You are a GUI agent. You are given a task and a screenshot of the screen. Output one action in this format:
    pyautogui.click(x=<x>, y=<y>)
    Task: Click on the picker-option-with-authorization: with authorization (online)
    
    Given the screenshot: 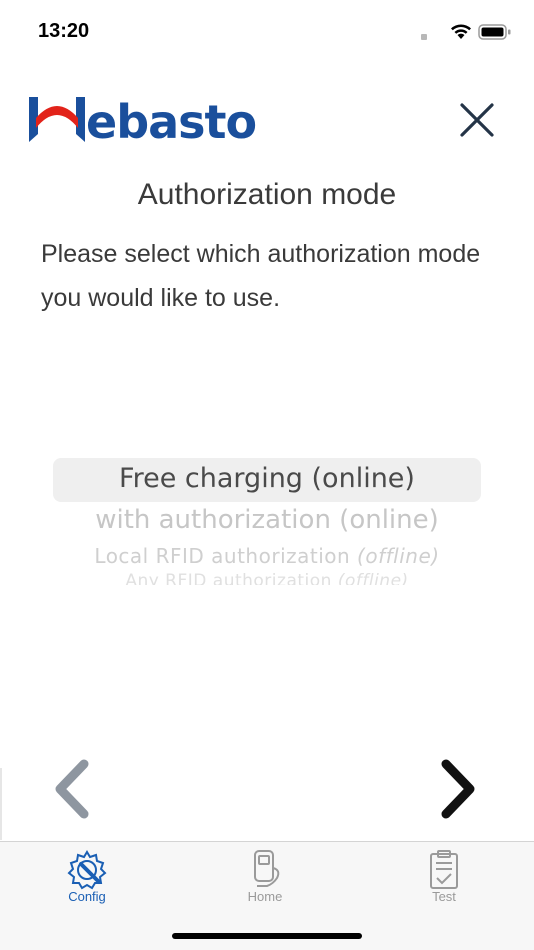 What is the action you would take?
    pyautogui.click(x=267, y=520)
    